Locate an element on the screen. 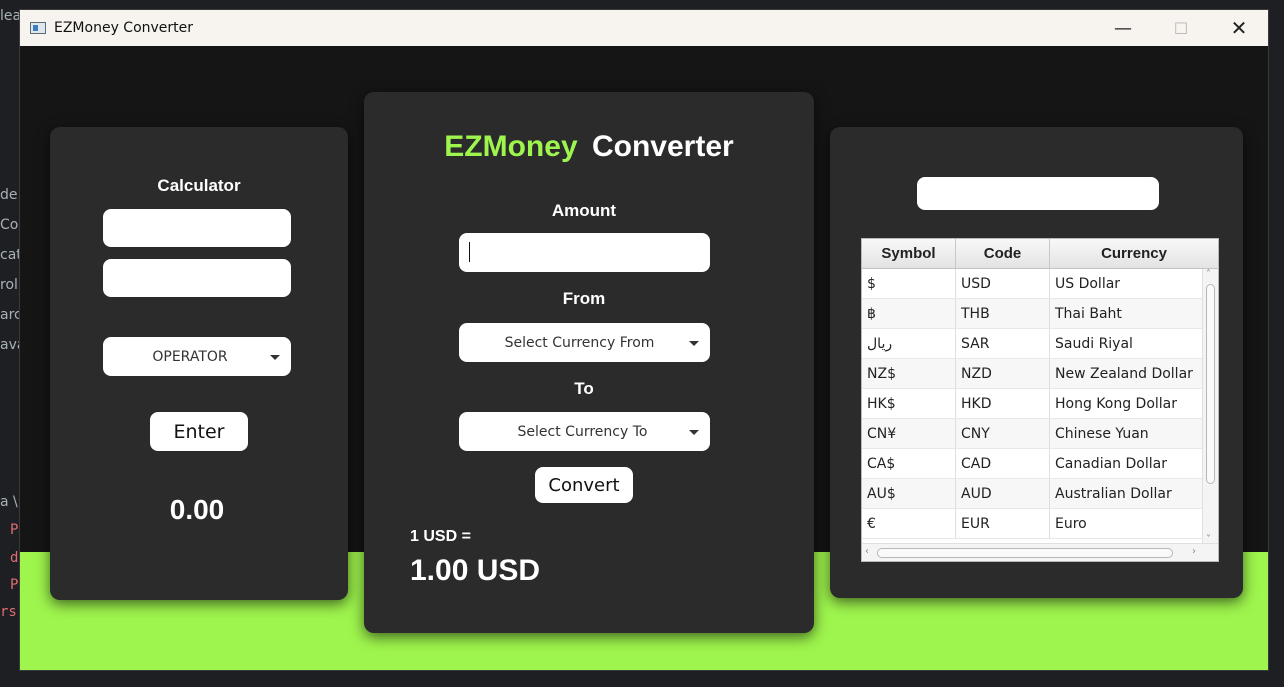 Image resolution: width=1284 pixels, height=687 pixels. cell-currency: US Dollar is located at coordinates (1088, 283).